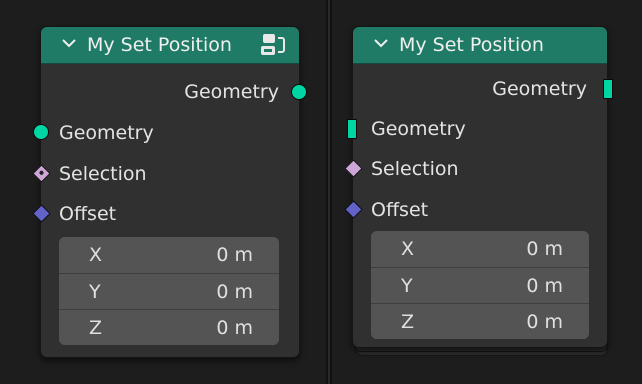 The image size is (642, 384). What do you see at coordinates (273, 45) in the screenshot?
I see `node-group-icon` at bounding box center [273, 45].